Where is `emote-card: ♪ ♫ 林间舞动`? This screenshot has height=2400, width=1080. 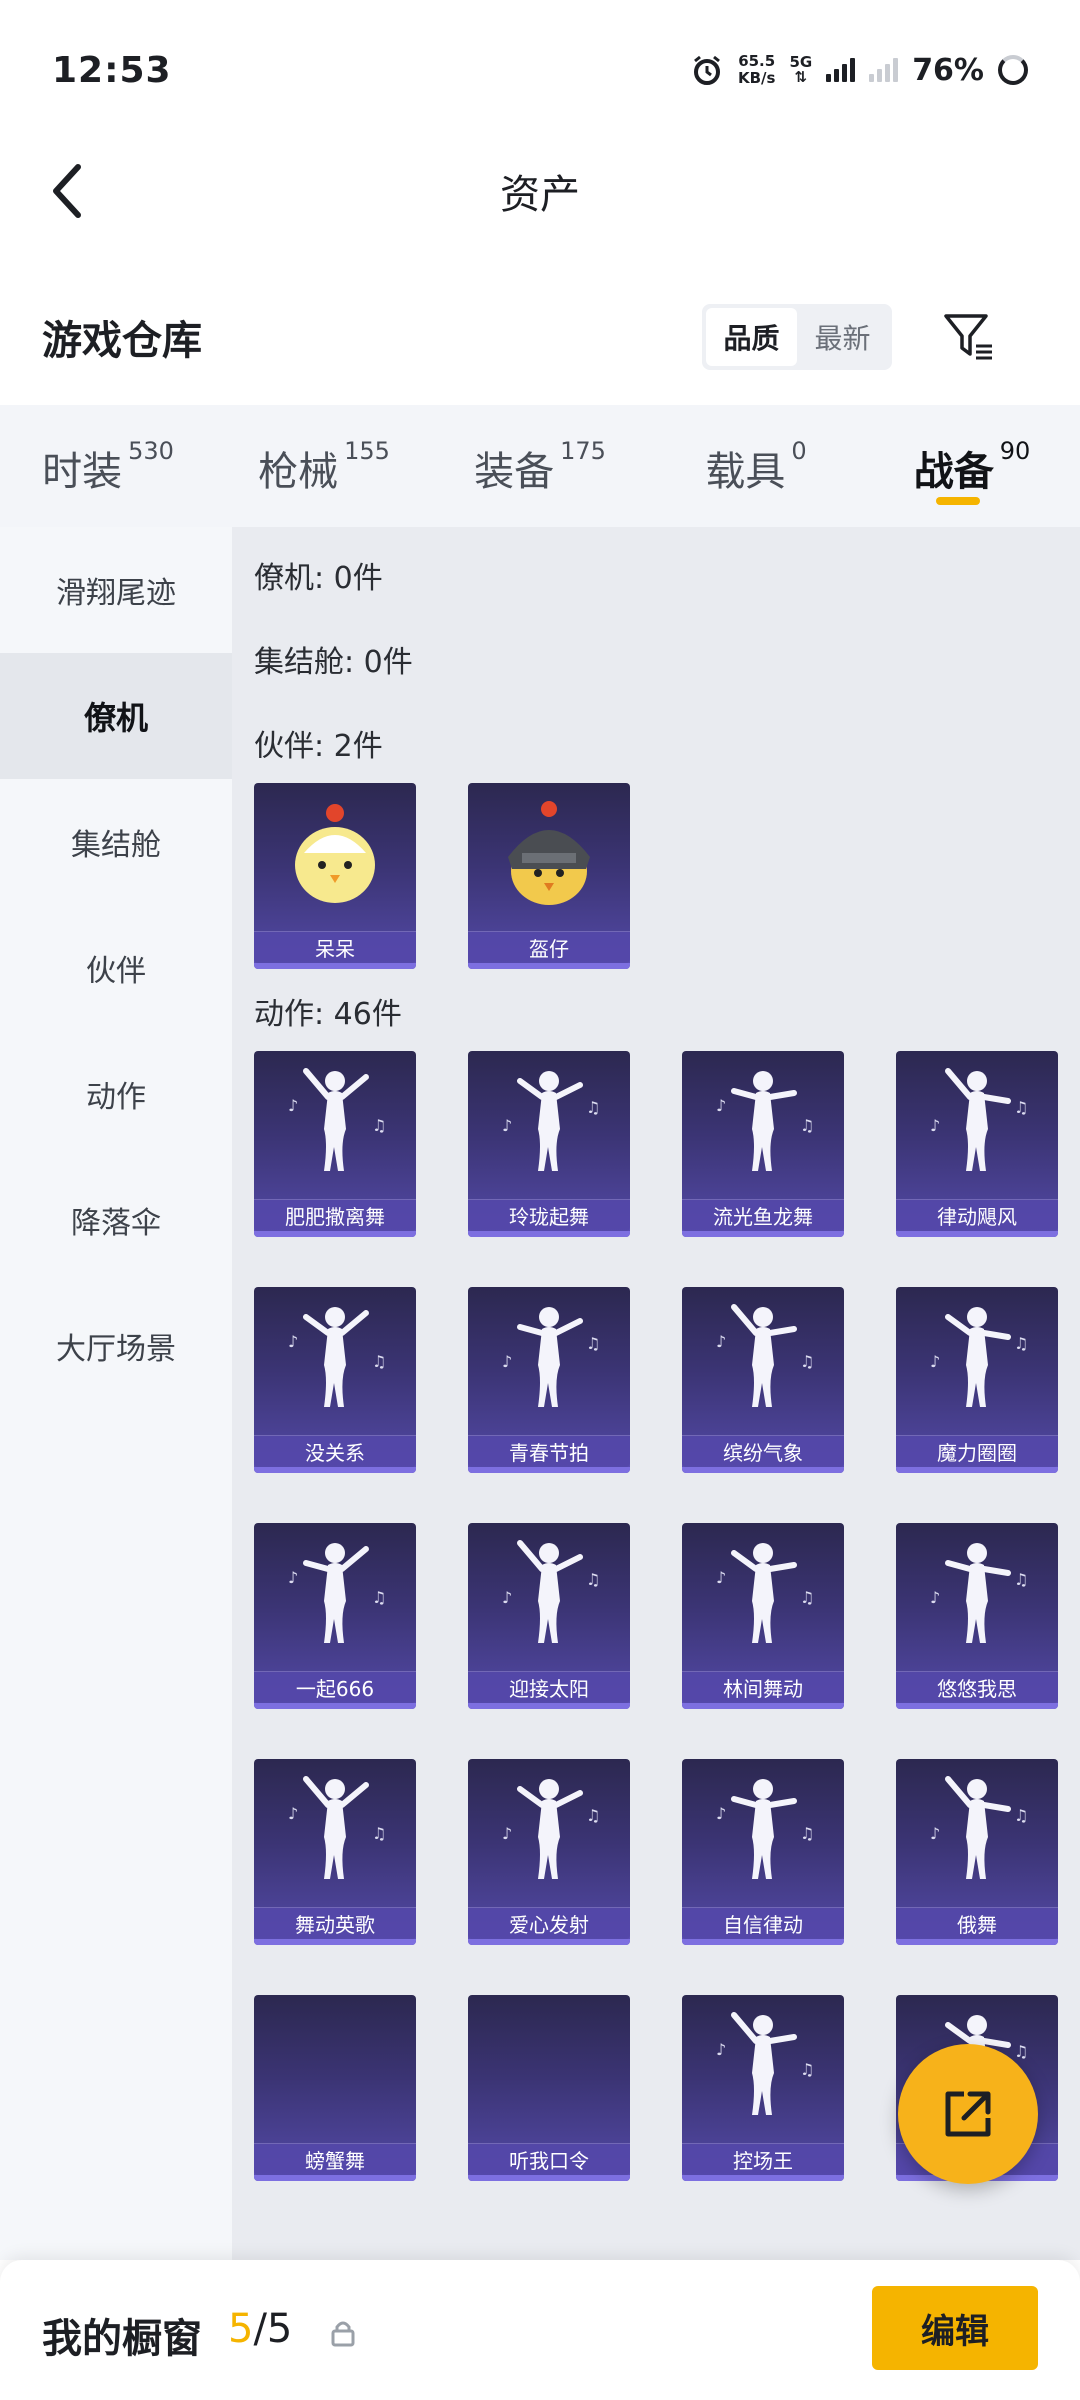 emote-card: ♪ ♫ 林间舞动 is located at coordinates (763, 1616).